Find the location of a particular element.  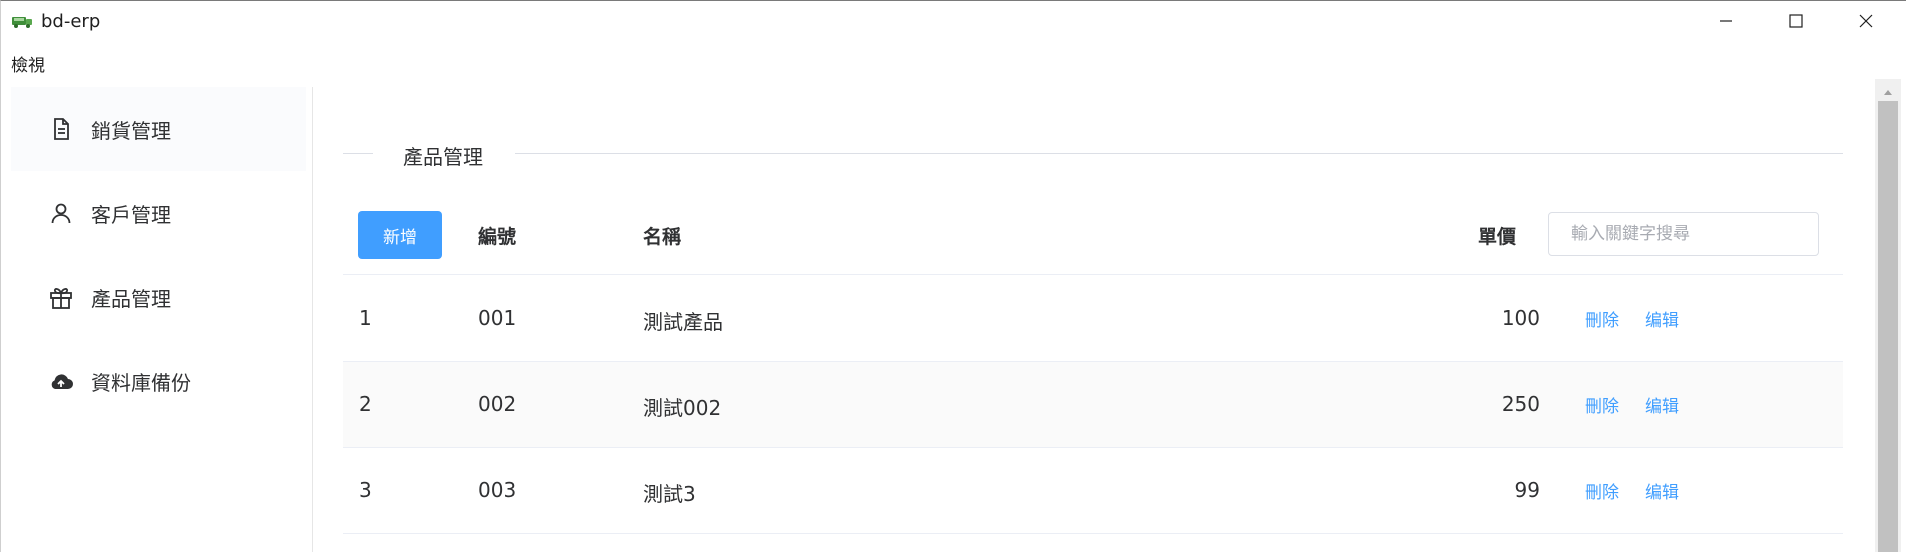

minimize-button is located at coordinates (1726, 23).